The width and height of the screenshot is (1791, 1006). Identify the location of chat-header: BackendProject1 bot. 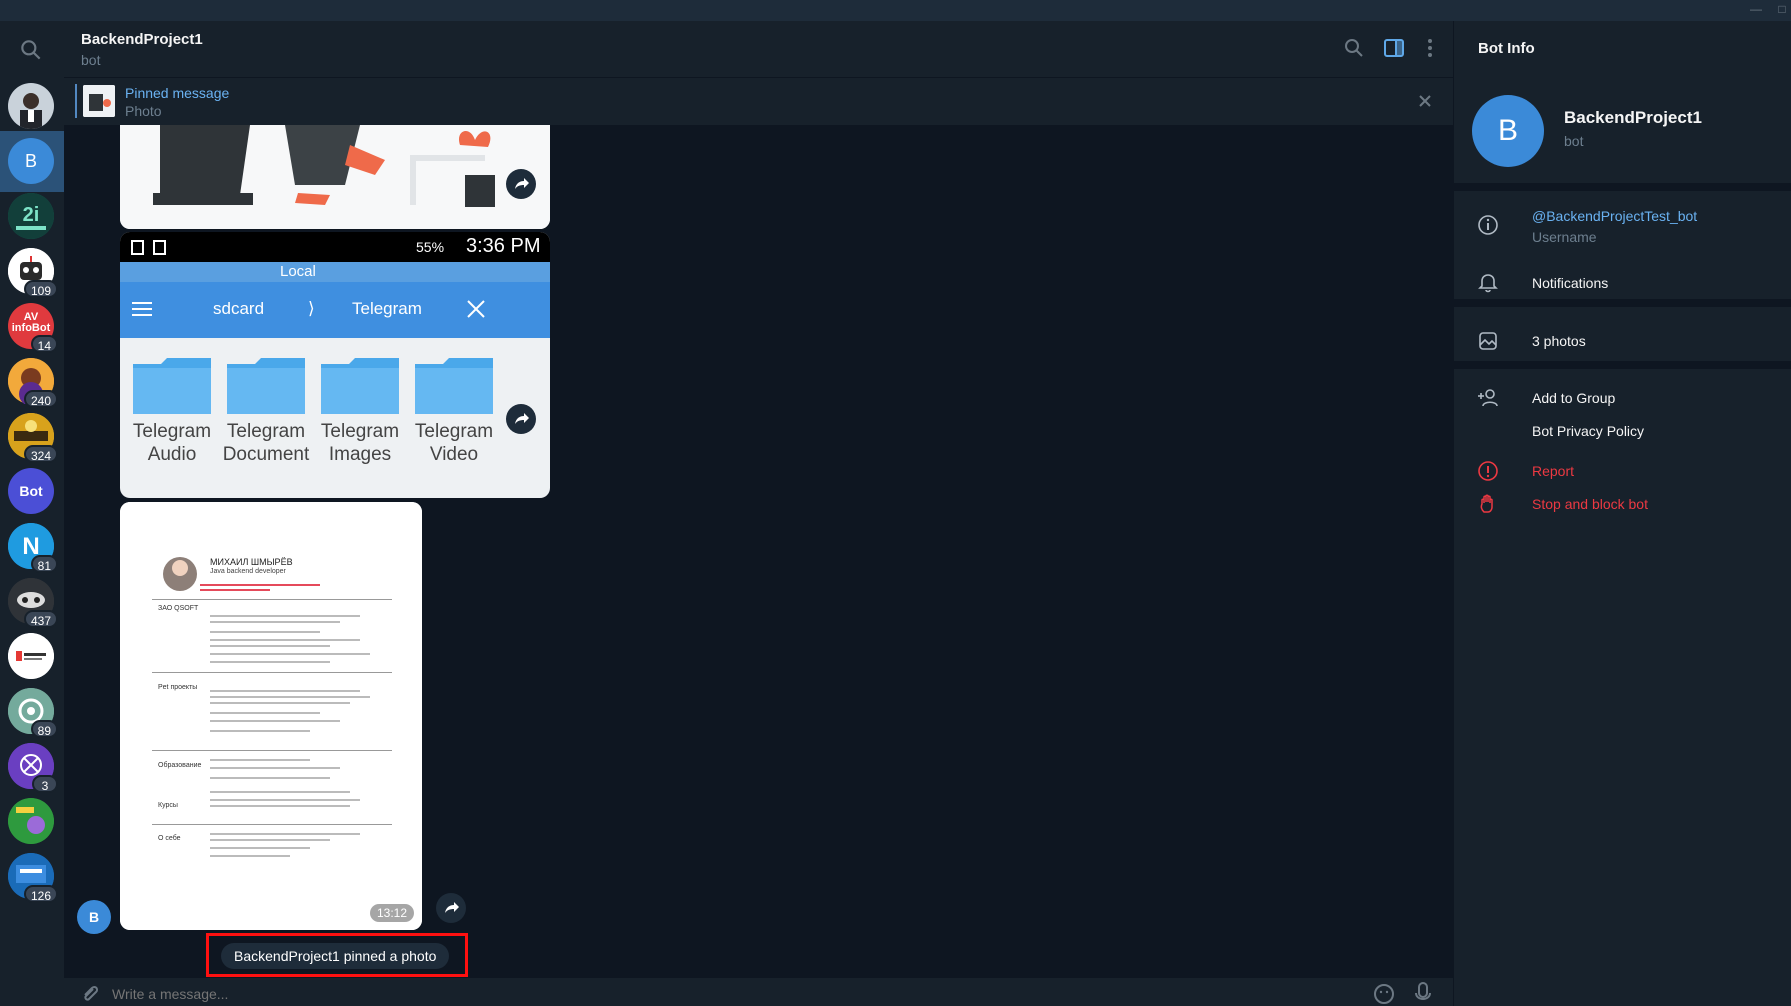
(758, 49).